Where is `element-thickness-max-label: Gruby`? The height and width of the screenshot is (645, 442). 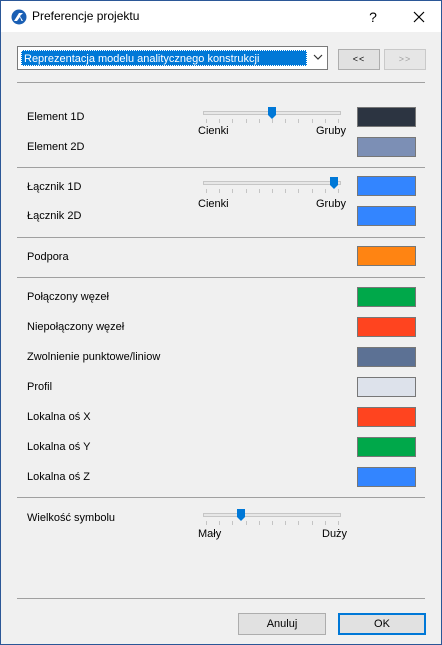
element-thickness-max-label: Gruby is located at coordinates (331, 131).